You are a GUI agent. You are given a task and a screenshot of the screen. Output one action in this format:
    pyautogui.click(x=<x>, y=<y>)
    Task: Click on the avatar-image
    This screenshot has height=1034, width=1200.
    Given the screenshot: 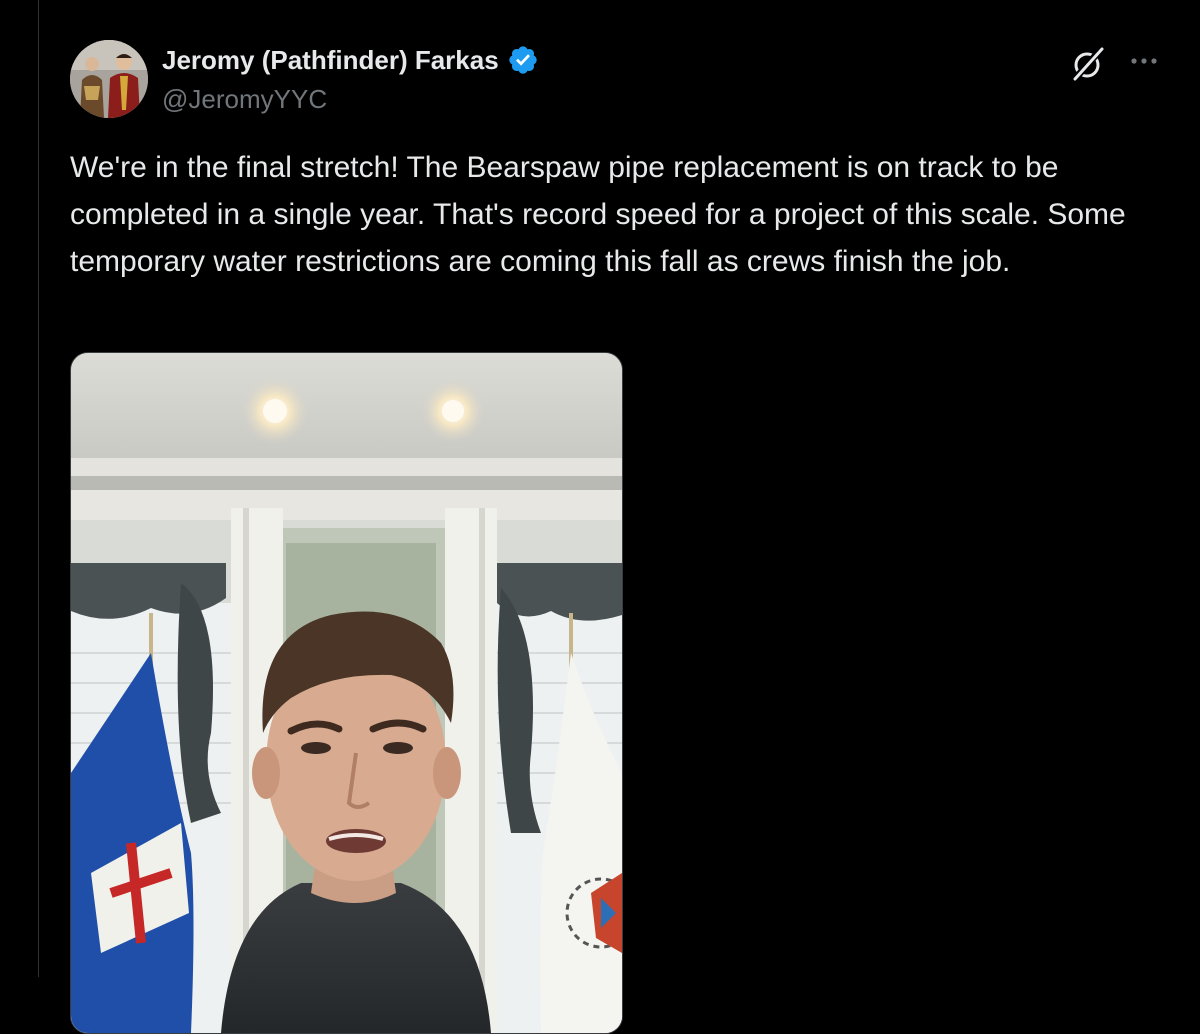 What is the action you would take?
    pyautogui.click(x=109, y=79)
    